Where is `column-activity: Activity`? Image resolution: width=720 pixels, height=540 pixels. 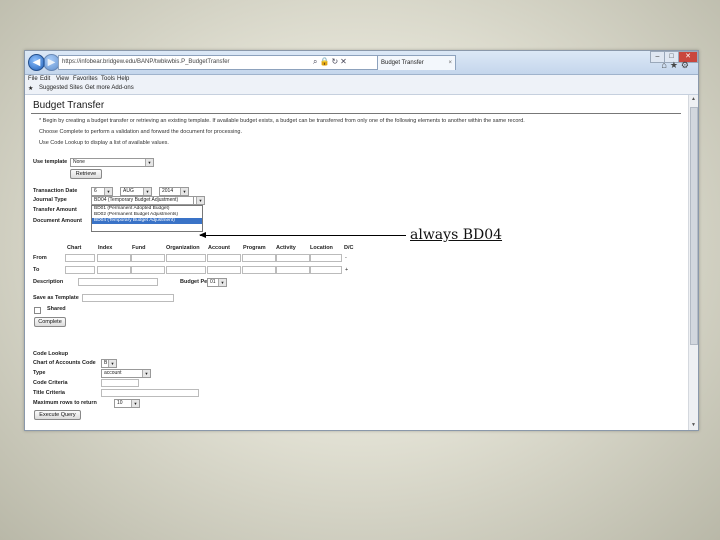
column-activity: Activity is located at coordinates (286, 248).